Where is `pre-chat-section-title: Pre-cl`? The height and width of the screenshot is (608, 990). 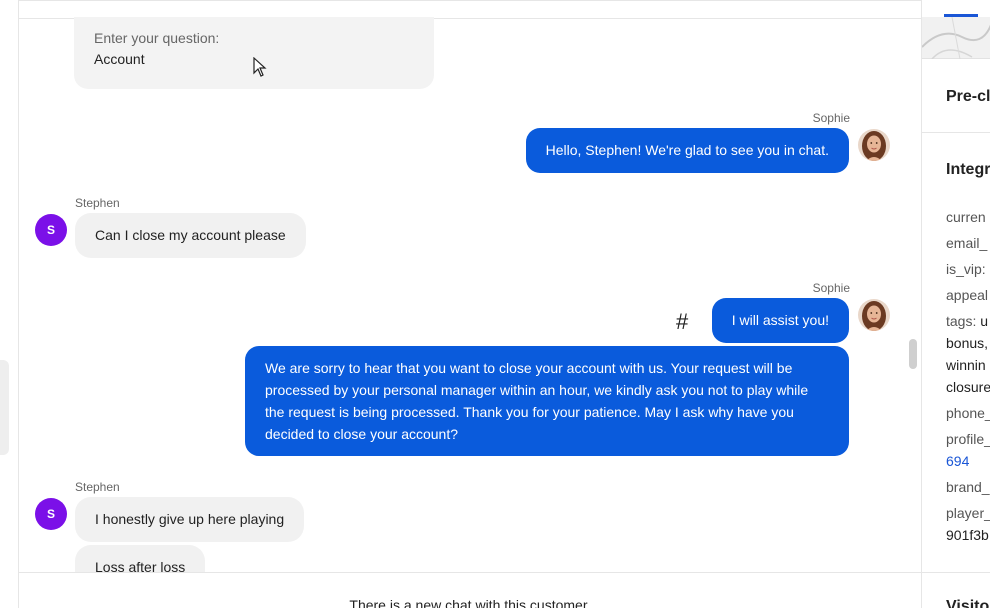 pre-chat-section-title: Pre-cl is located at coordinates (968, 97).